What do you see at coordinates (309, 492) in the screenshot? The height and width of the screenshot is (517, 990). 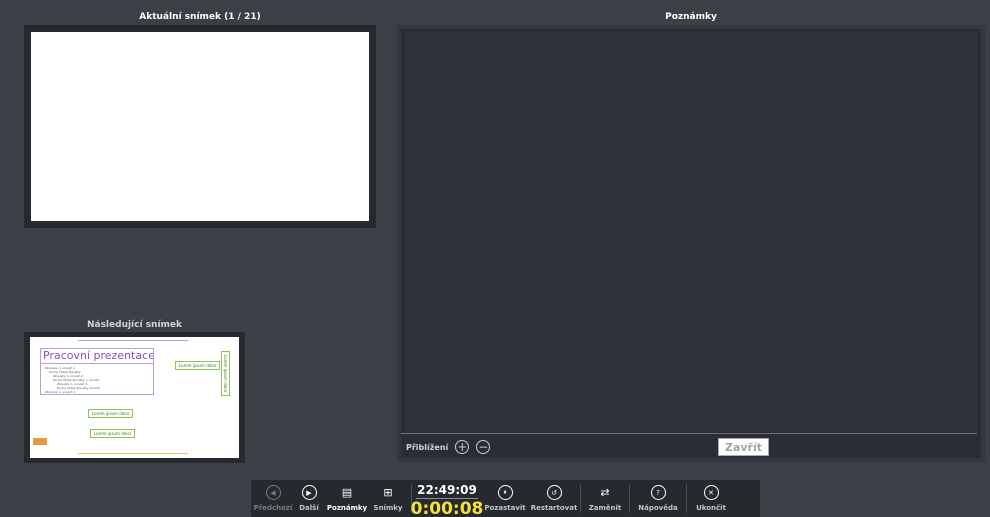 I see `next-icon: ▶` at bounding box center [309, 492].